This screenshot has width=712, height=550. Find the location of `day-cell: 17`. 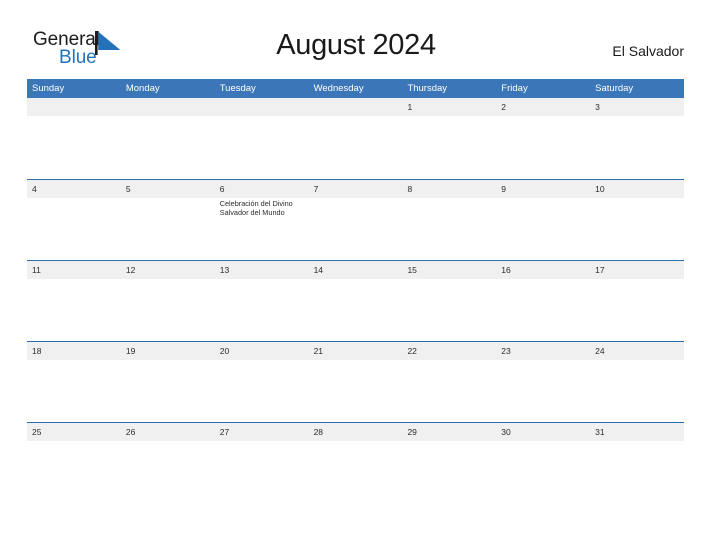

day-cell: 17 is located at coordinates (637, 301).